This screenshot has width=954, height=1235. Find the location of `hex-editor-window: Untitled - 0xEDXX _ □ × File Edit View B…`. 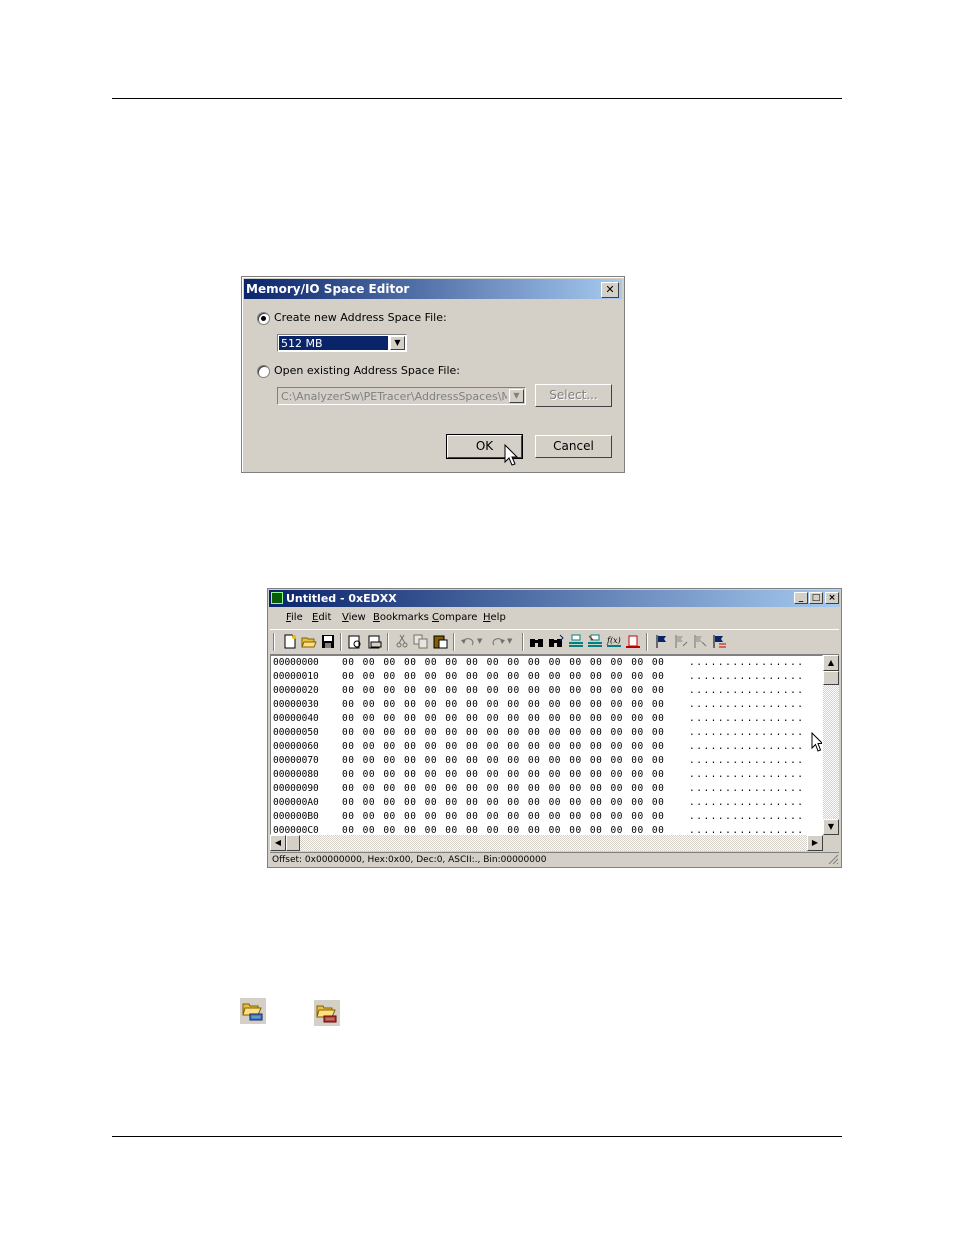

hex-editor-window: Untitled - 0xEDXX _ □ × File Edit View B… is located at coordinates (554, 728).